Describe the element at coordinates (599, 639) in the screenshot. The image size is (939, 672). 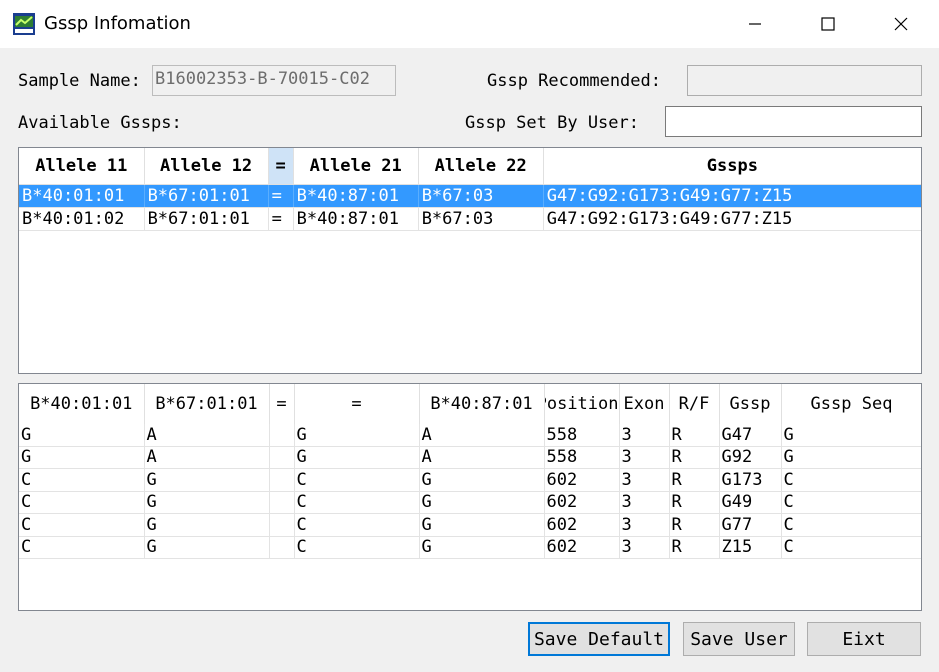
I see `save-default-button: Save Default` at that location.